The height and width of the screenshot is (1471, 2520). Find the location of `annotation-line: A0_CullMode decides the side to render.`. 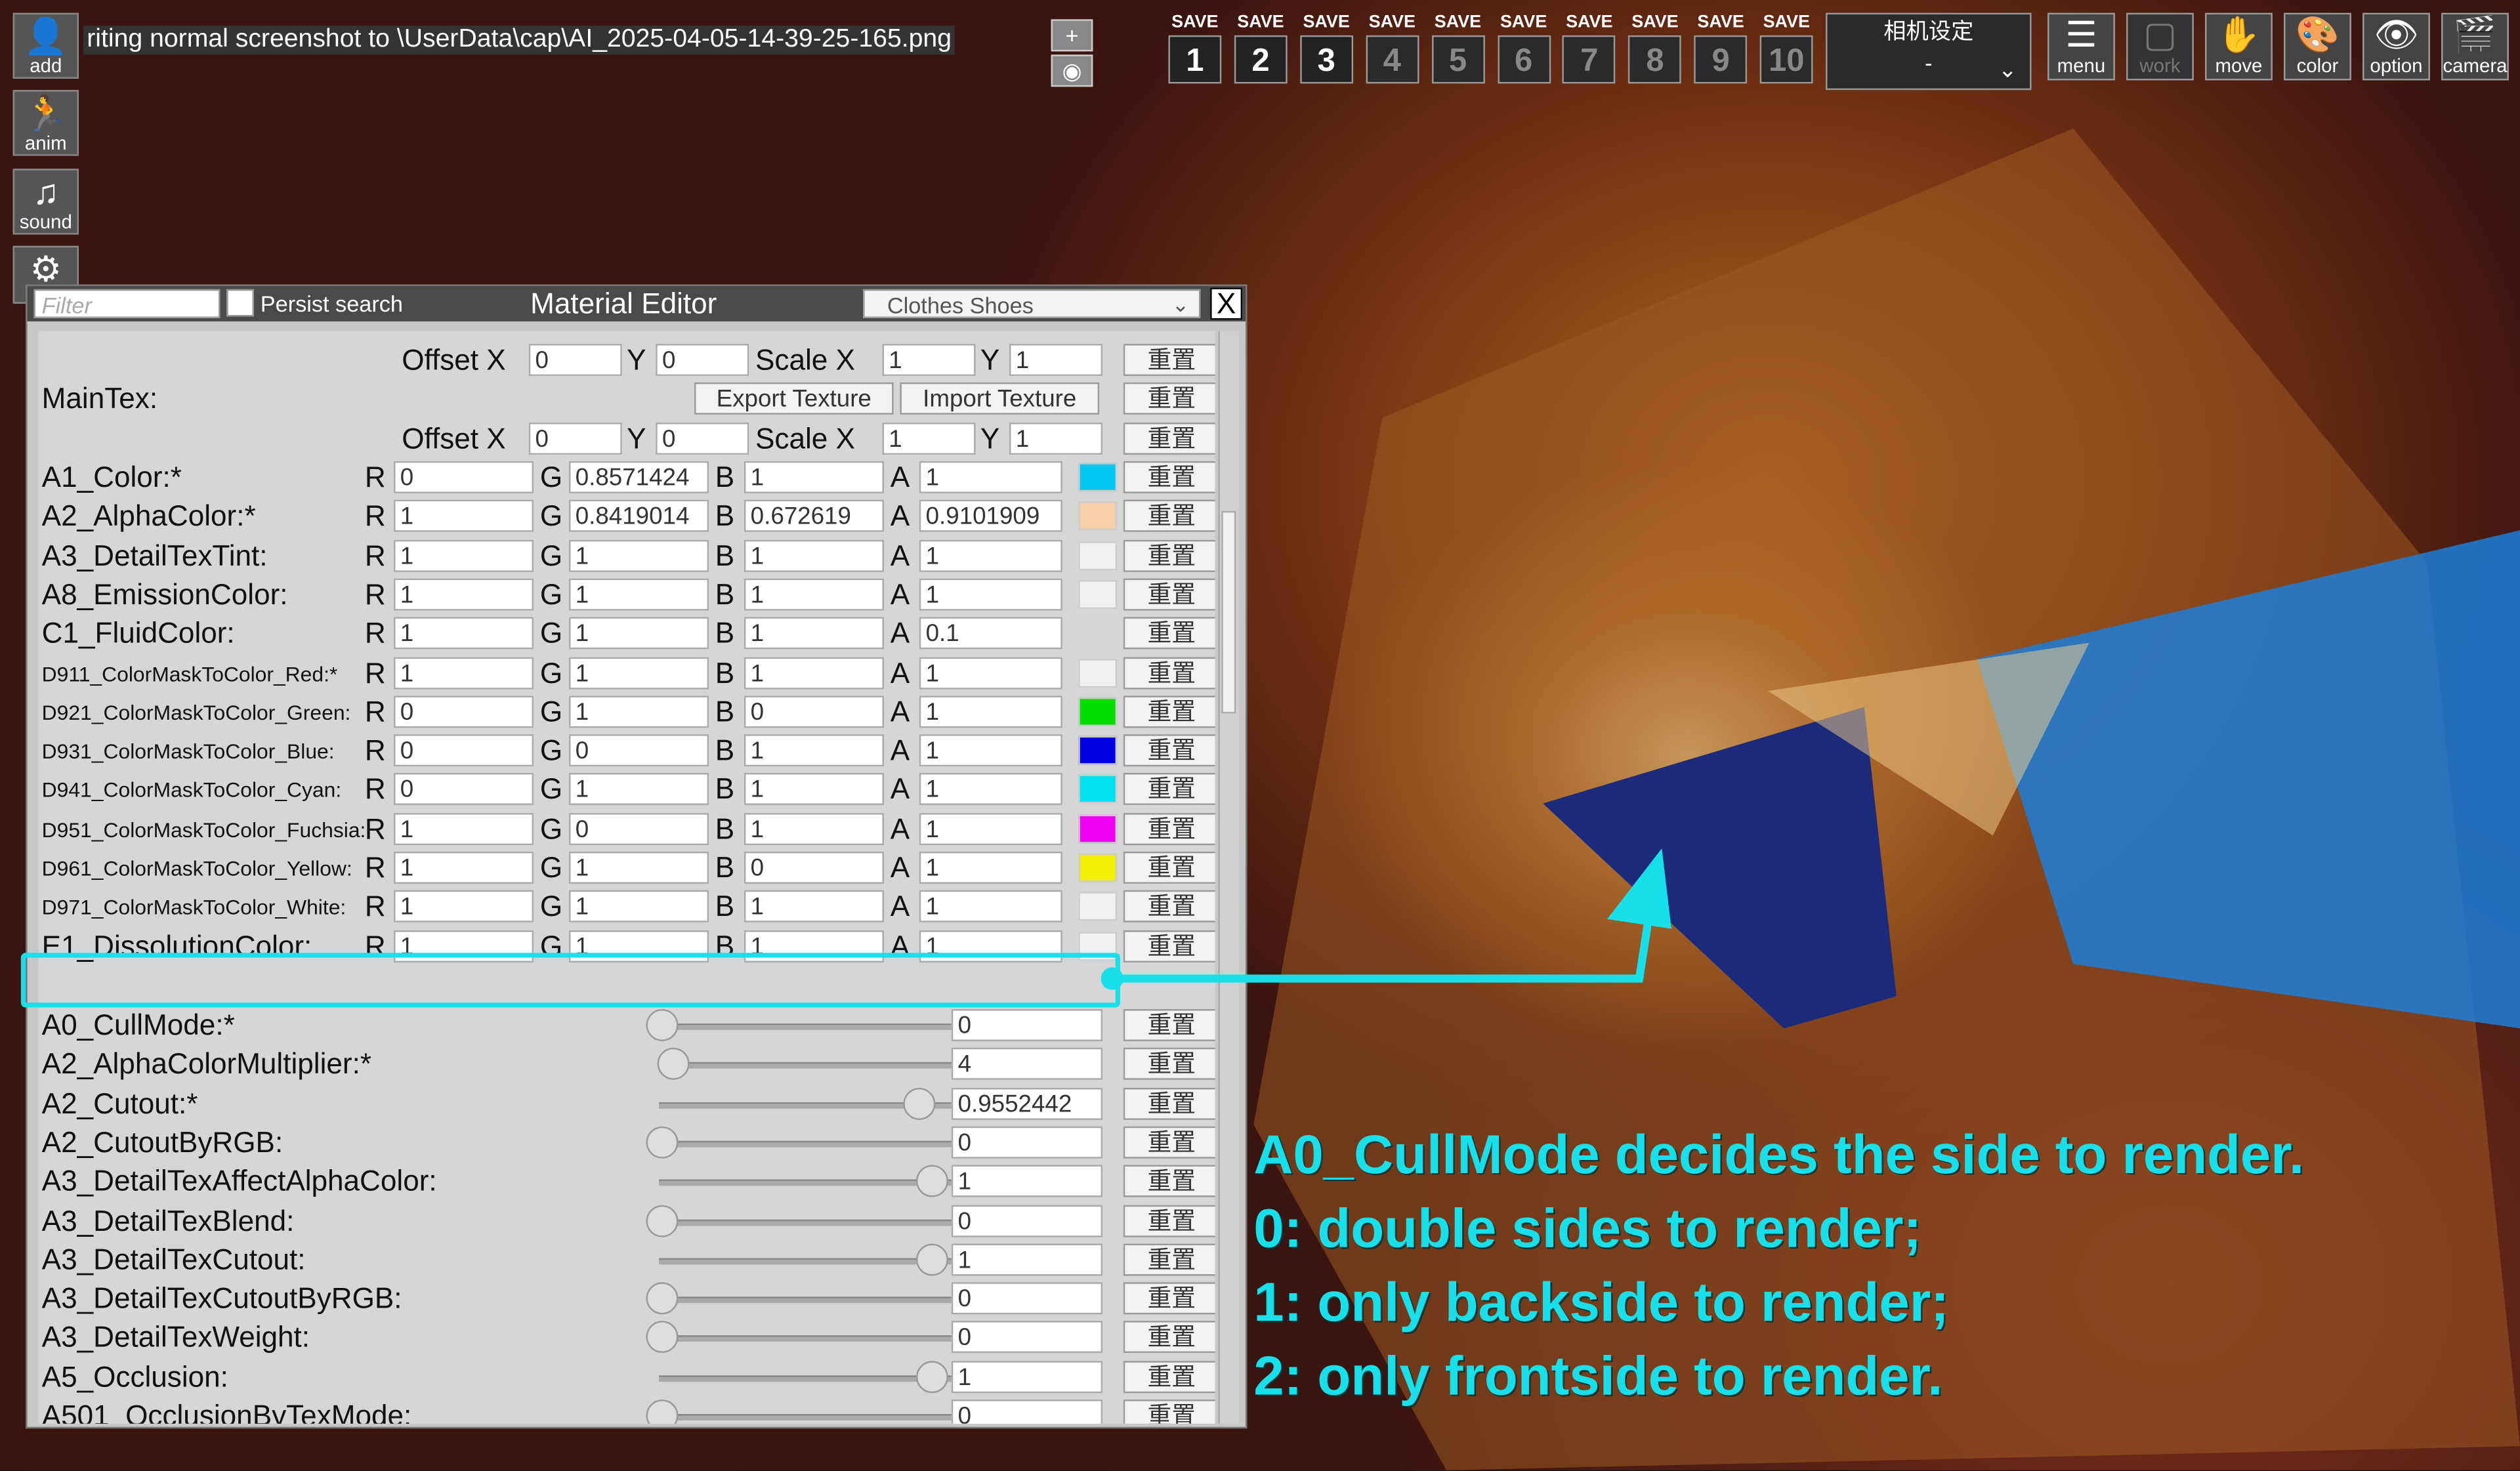

annotation-line: A0_CullMode decides the side to render. is located at coordinates (1779, 1155).